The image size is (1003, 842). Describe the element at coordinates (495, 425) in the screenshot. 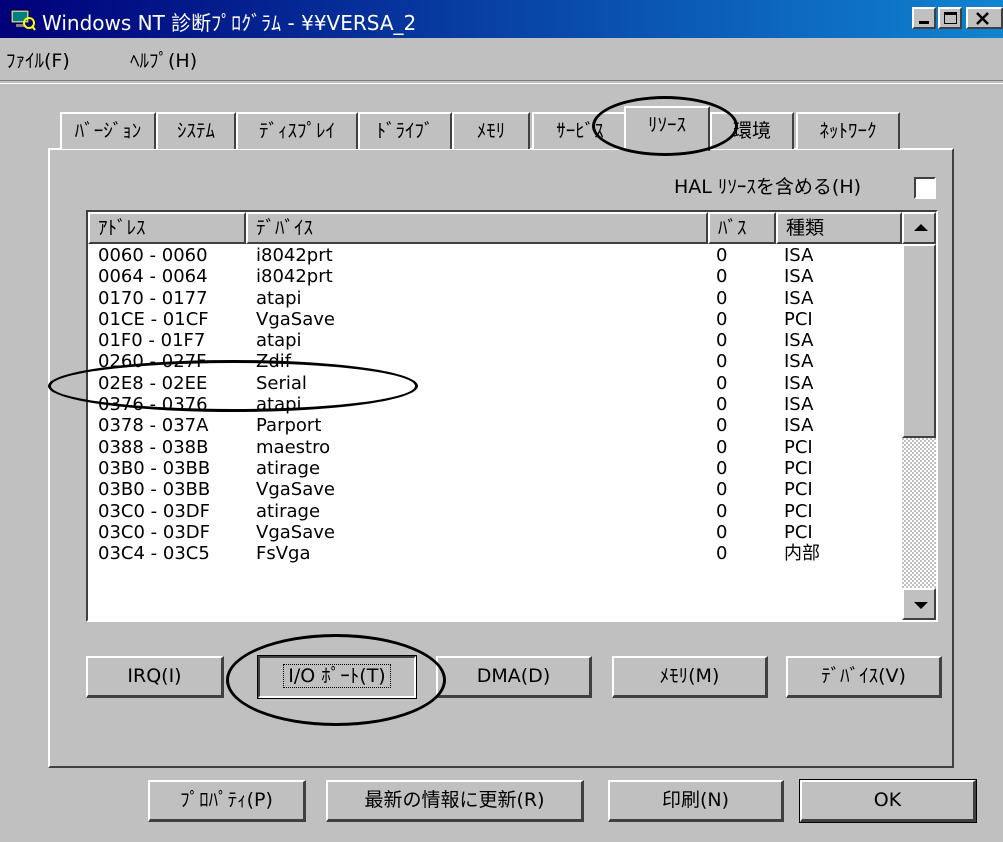

I see `table-row: 0378 - 037A Parport 0 ISA` at that location.